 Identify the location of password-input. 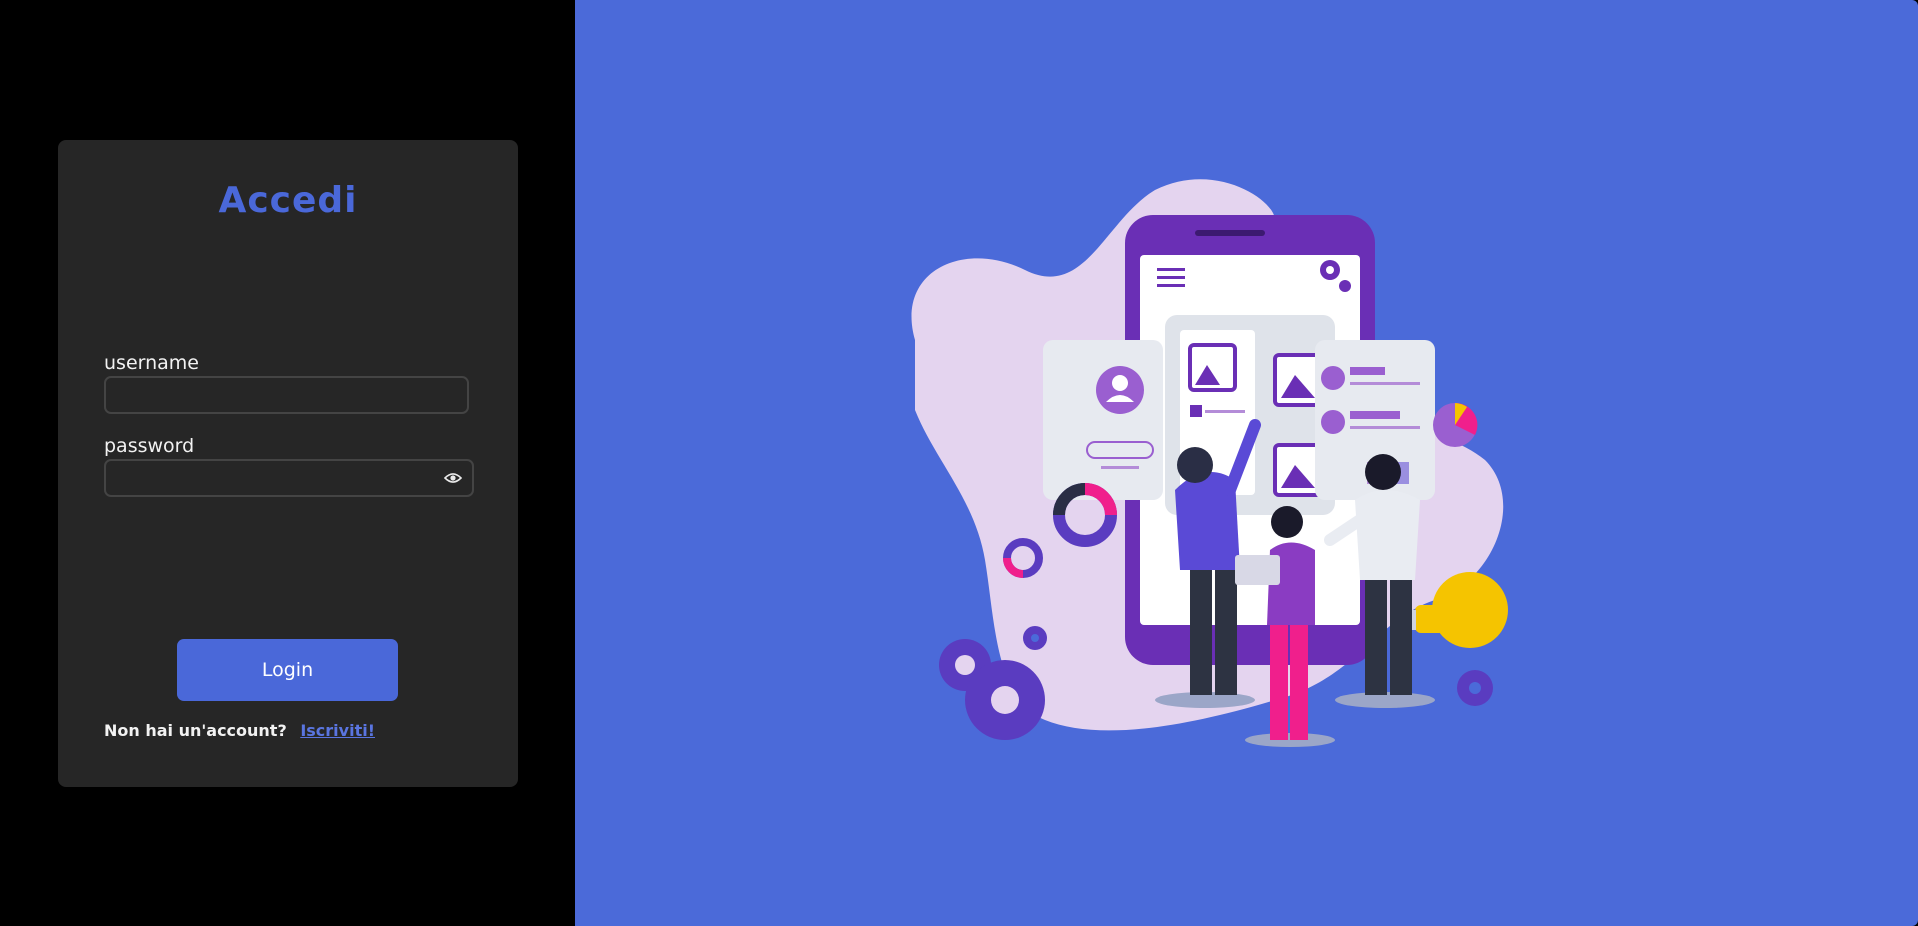
(289, 478).